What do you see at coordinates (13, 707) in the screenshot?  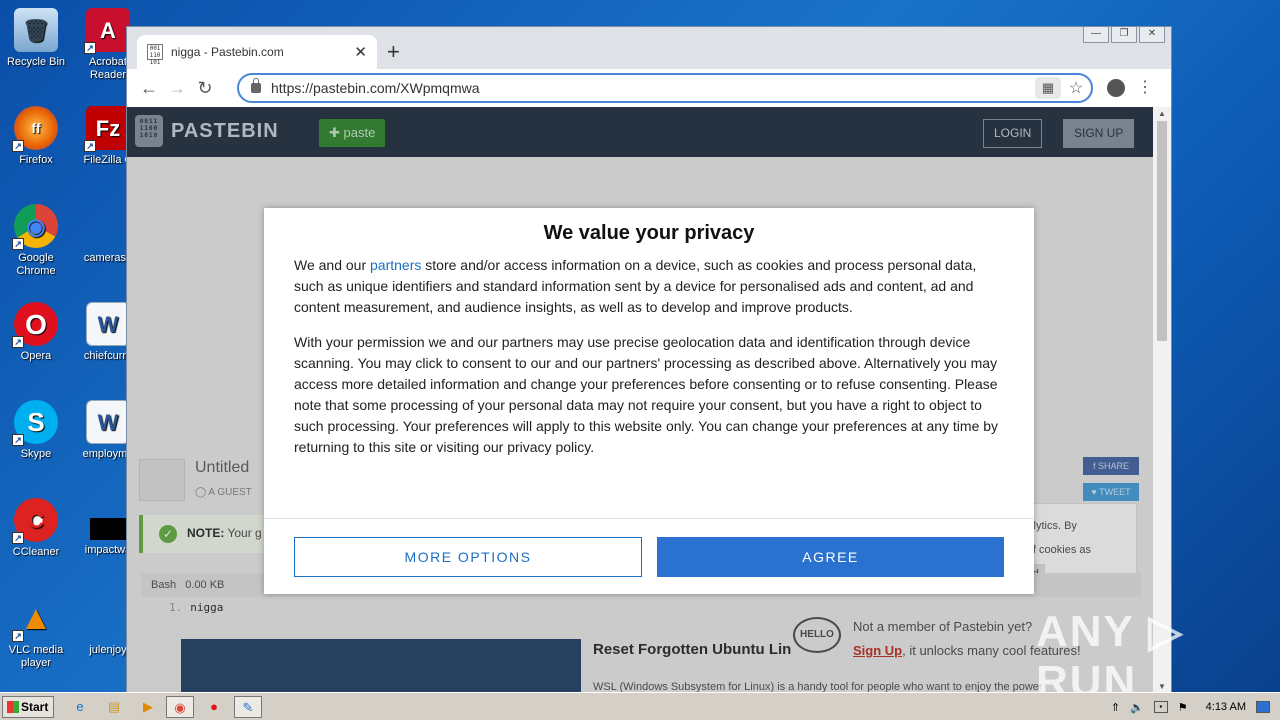 I see `windows-flag-icon` at bounding box center [13, 707].